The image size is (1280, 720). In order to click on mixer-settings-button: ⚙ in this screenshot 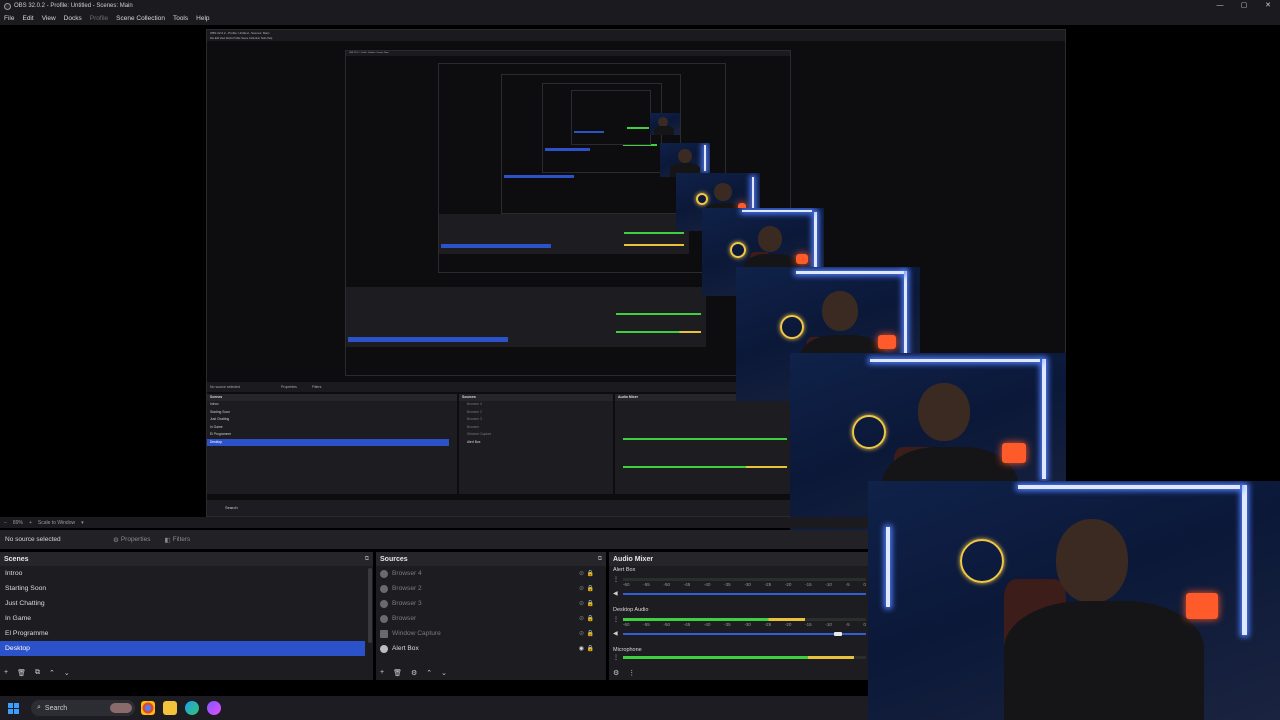, I will do `click(616, 673)`.